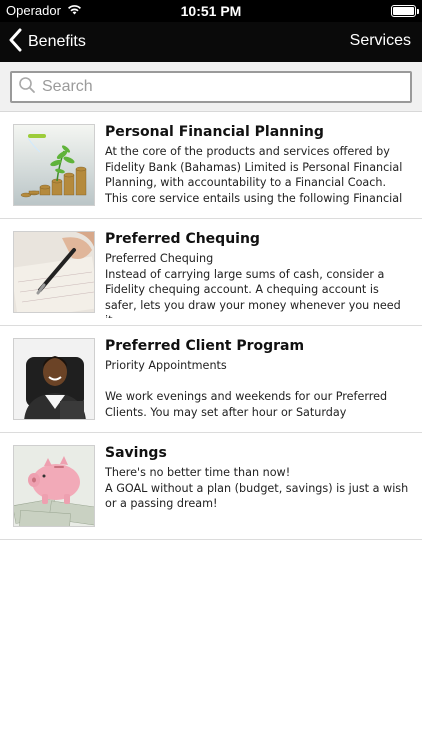 This screenshot has width=422, height=750. I want to click on search-bar, so click(211, 87).